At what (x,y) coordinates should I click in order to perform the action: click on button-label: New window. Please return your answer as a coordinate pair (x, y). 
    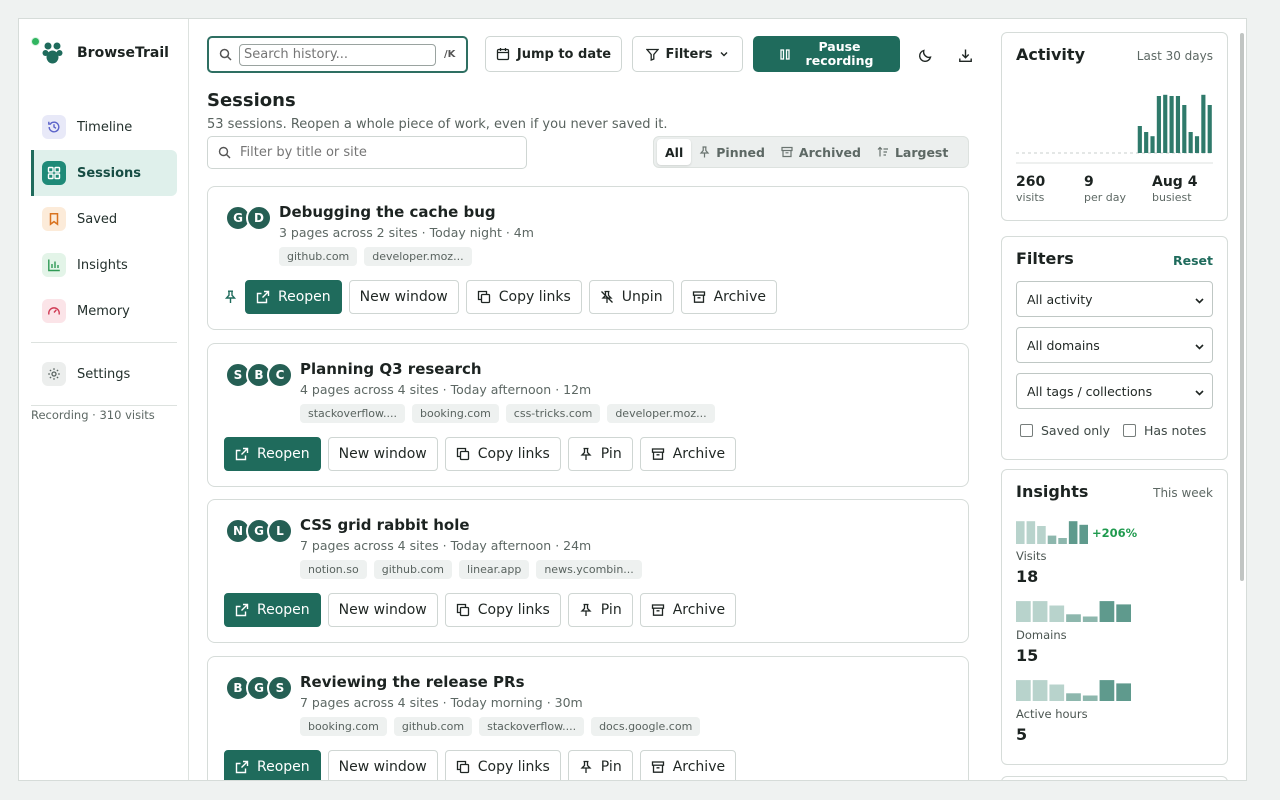
    Looking at the image, I should click on (382, 767).